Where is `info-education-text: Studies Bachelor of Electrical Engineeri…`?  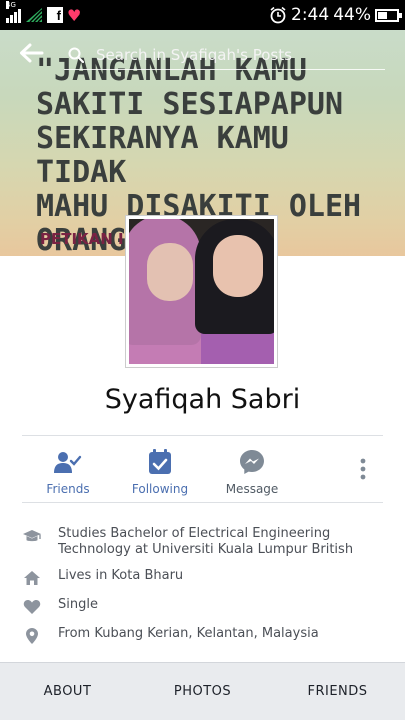
info-education-text: Studies Bachelor of Electrical Engineeri… is located at coordinates (206, 541).